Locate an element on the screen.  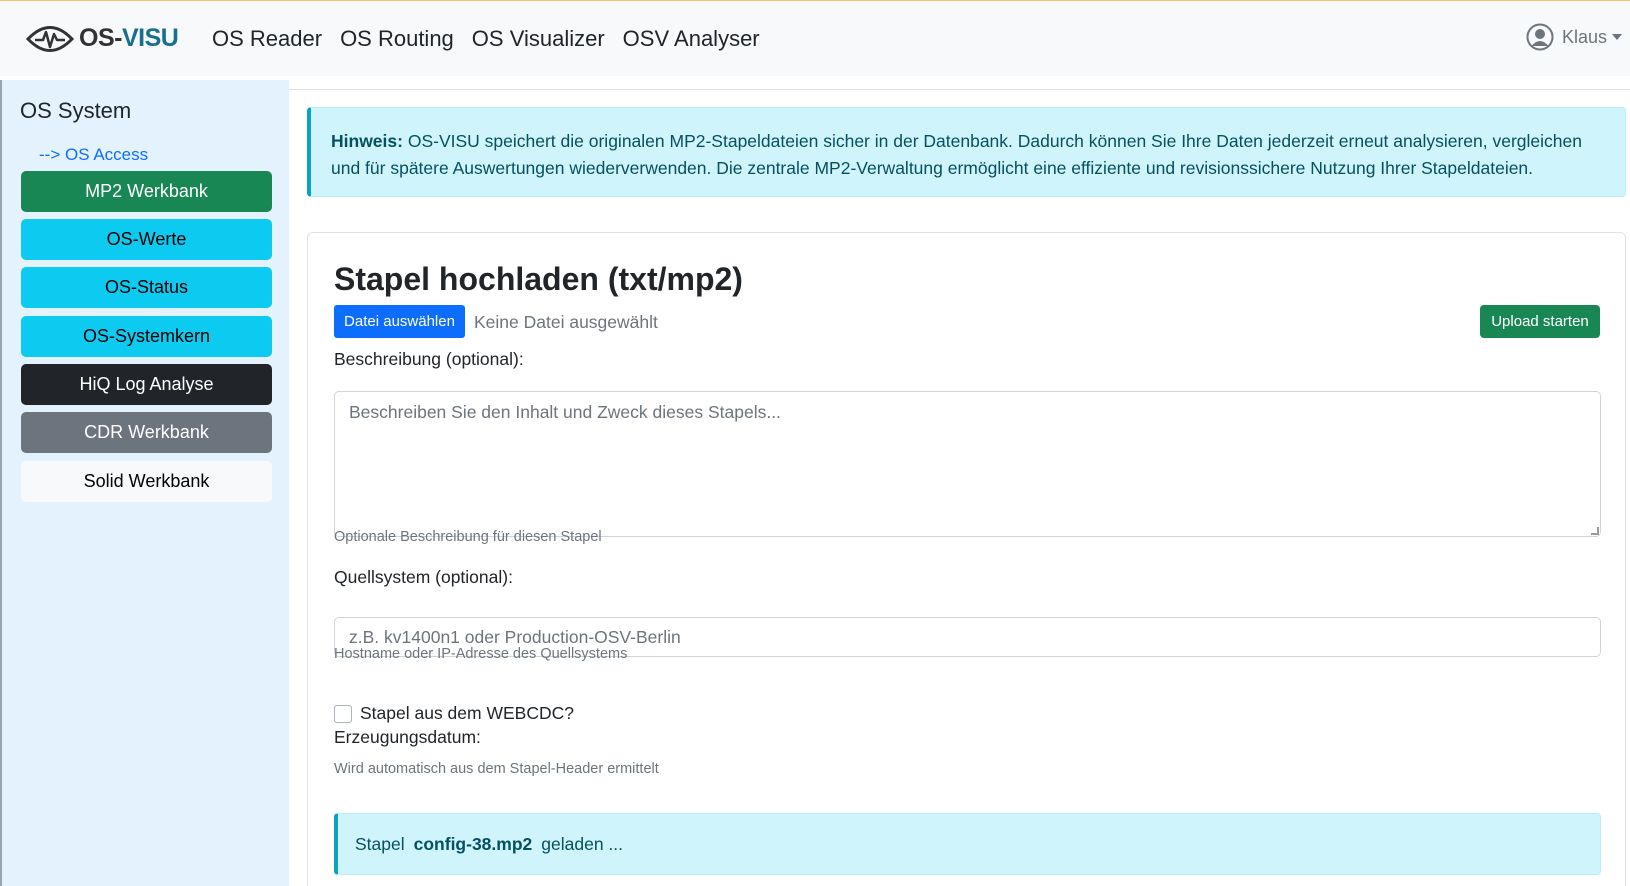
webcdc-checkbox is located at coordinates (343, 714).